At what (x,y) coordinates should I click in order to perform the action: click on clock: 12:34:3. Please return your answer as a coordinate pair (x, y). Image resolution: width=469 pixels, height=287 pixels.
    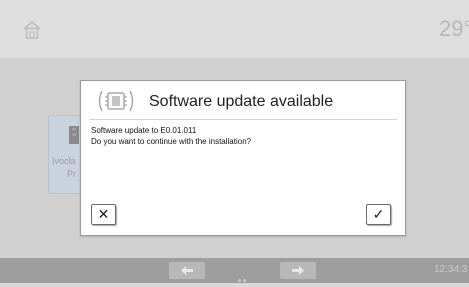
    Looking at the image, I should click on (451, 269).